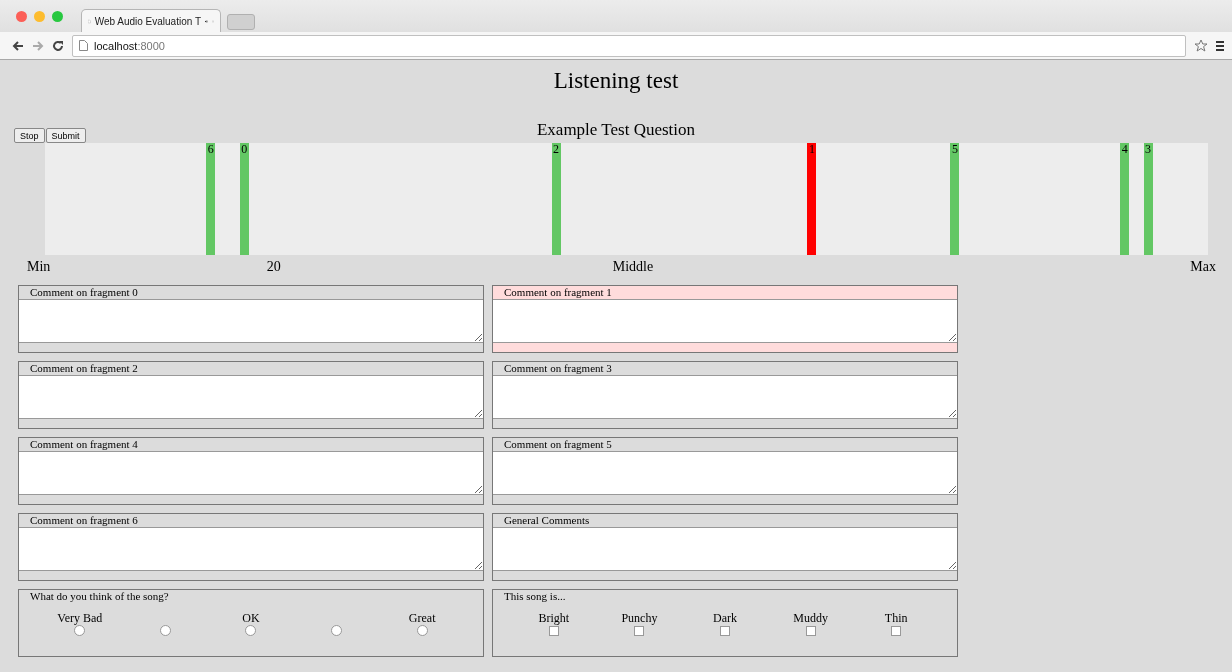  I want to click on page-title: Listening test, so click(616, 81).